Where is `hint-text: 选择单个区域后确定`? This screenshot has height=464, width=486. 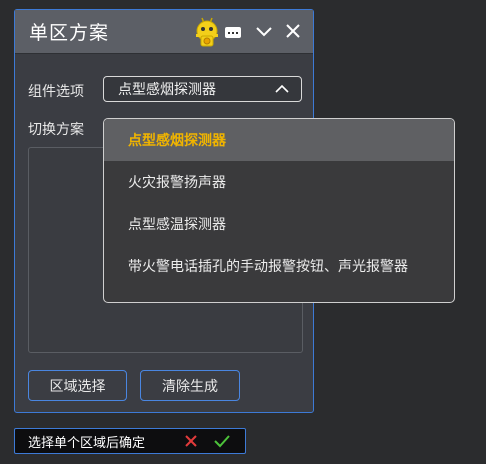 hint-text: 选择单个区域后确定 is located at coordinates (87, 443).